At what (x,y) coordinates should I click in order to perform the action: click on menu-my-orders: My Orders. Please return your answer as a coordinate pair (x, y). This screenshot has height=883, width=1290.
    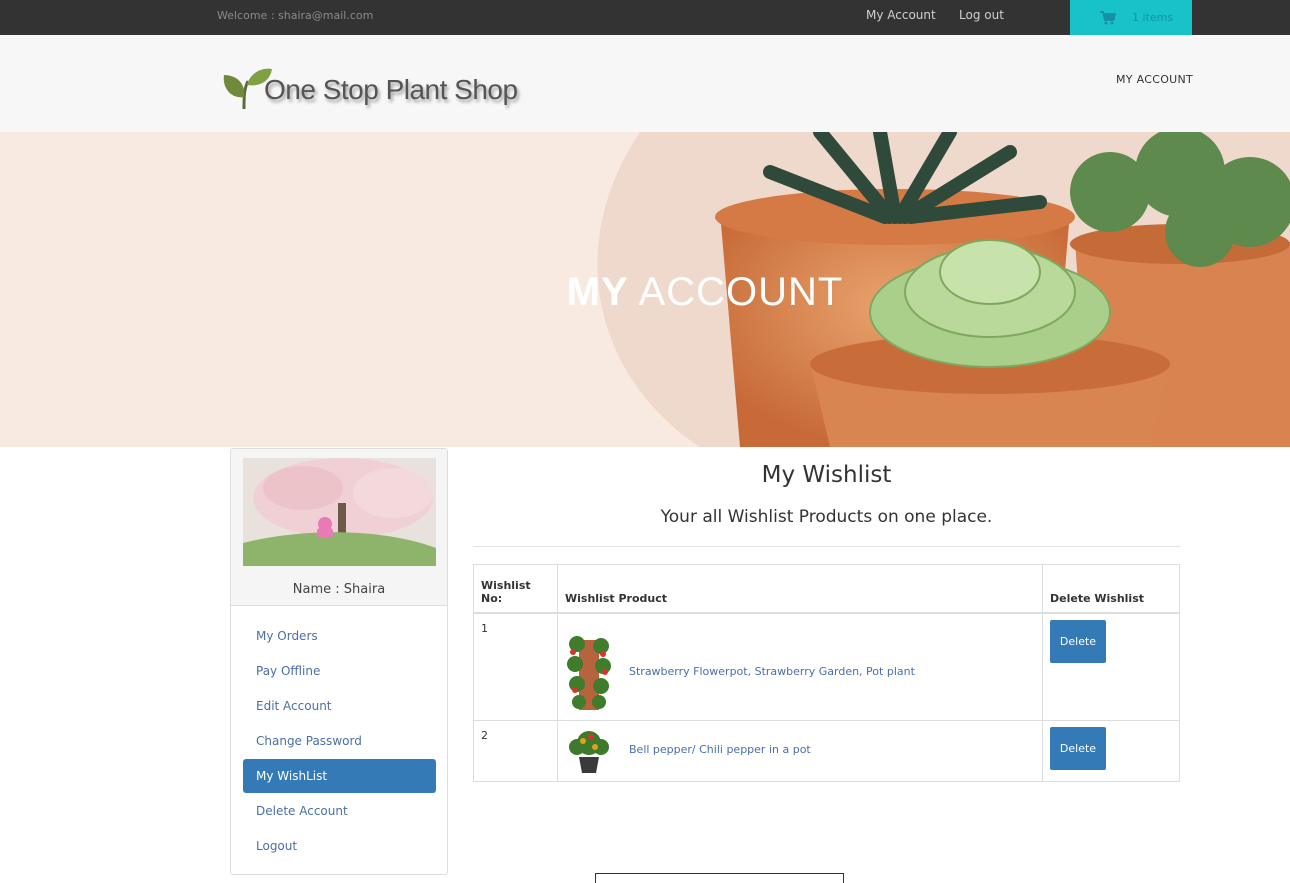
    Looking at the image, I should click on (339, 636).